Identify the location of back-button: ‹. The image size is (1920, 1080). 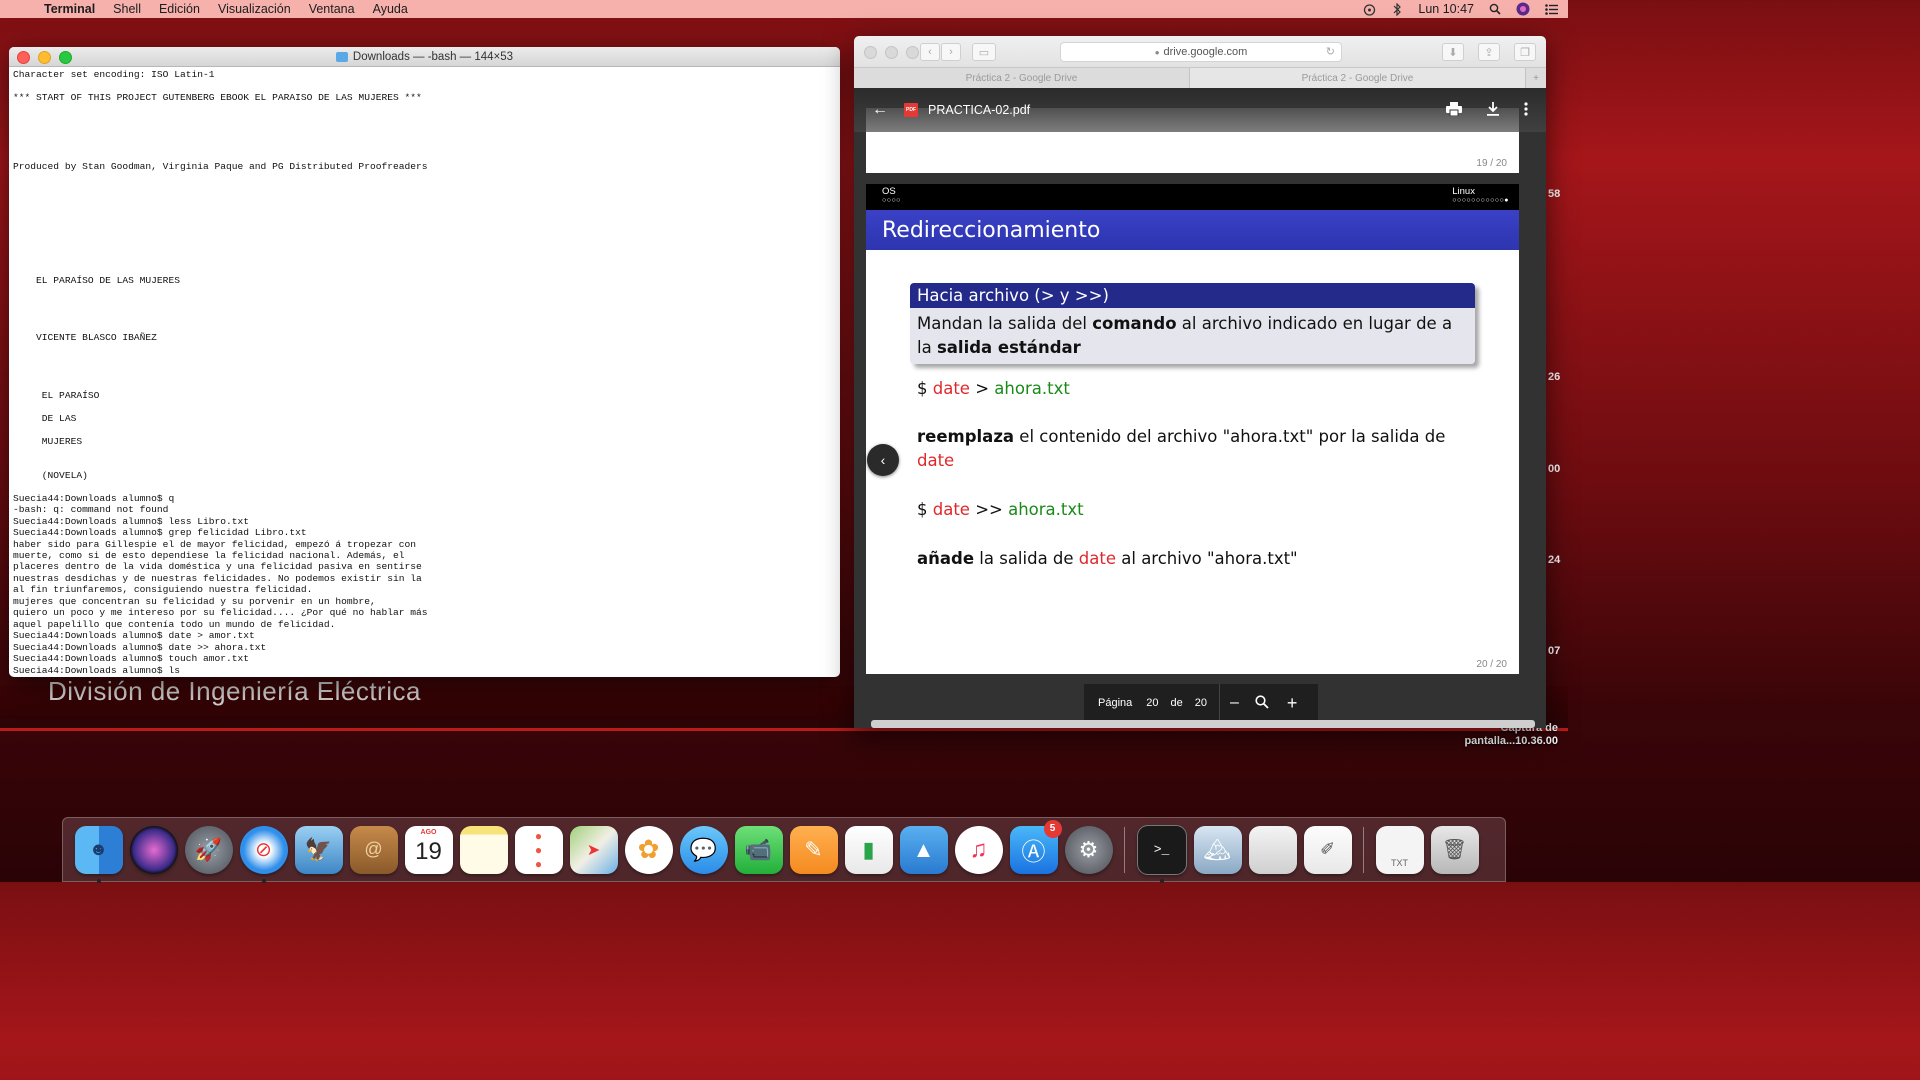
(930, 52).